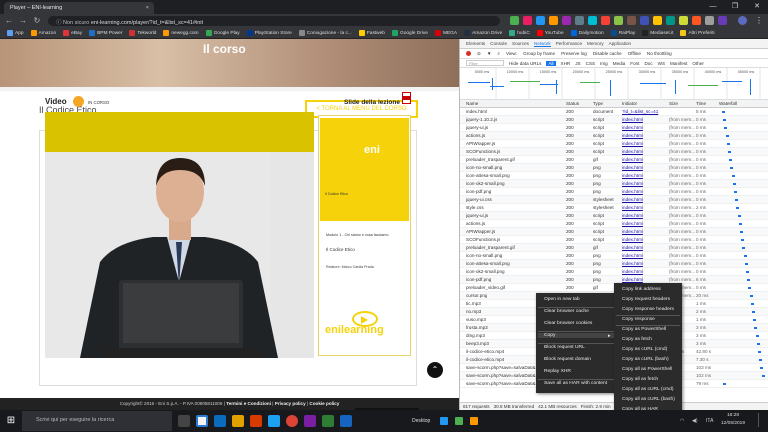 The width and height of the screenshot is (768, 432). I want to click on task-view-icon, so click(184, 421).